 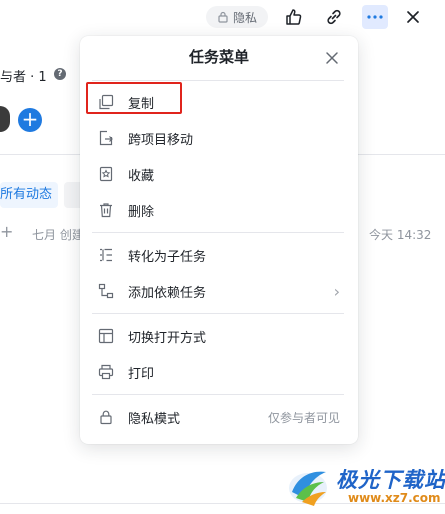 I want to click on menu-item-label: 隐私模式, so click(x=154, y=419).